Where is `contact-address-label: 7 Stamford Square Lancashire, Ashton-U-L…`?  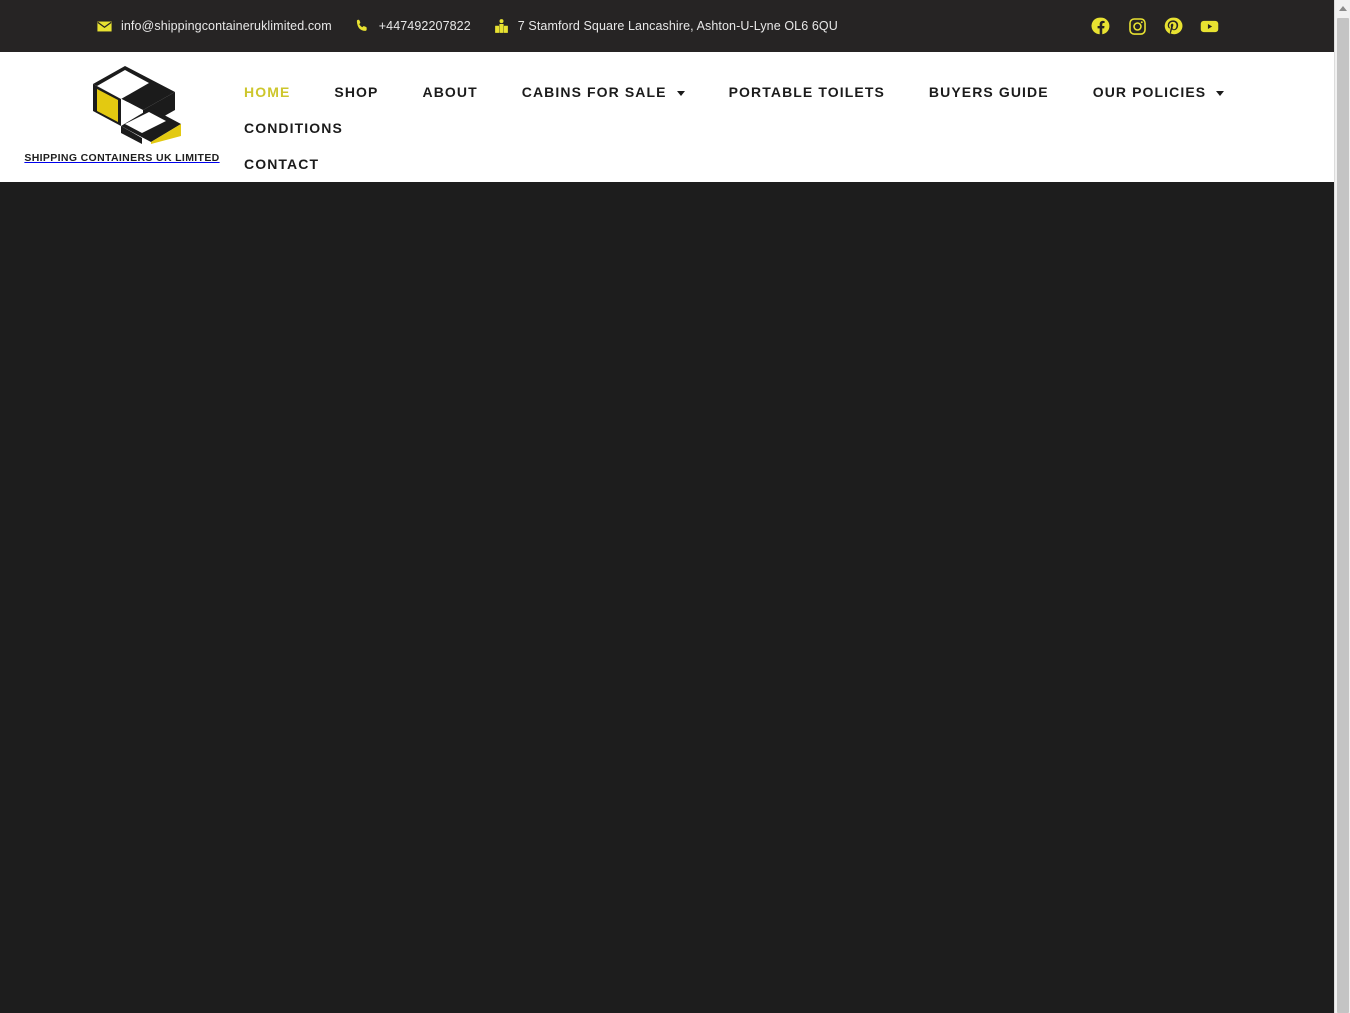
contact-address-label: 7 Stamford Square Lancashire, Ashton-U-L… is located at coordinates (677, 26).